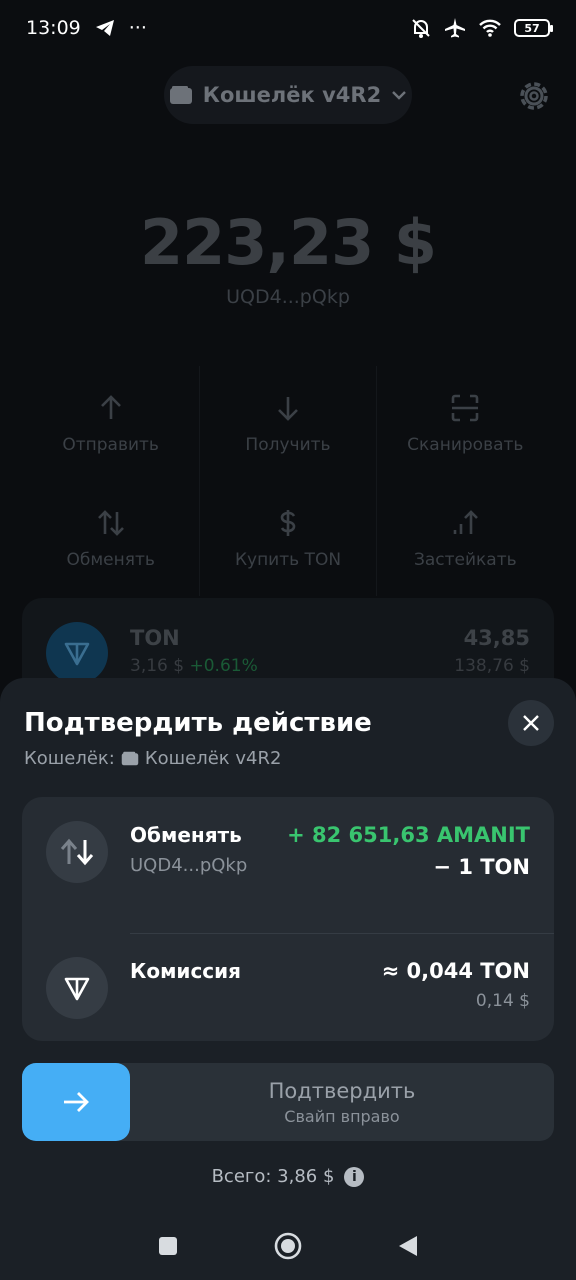 This screenshot has height=1280, width=576. What do you see at coordinates (288, 522) in the screenshot?
I see `dollar-icon` at bounding box center [288, 522].